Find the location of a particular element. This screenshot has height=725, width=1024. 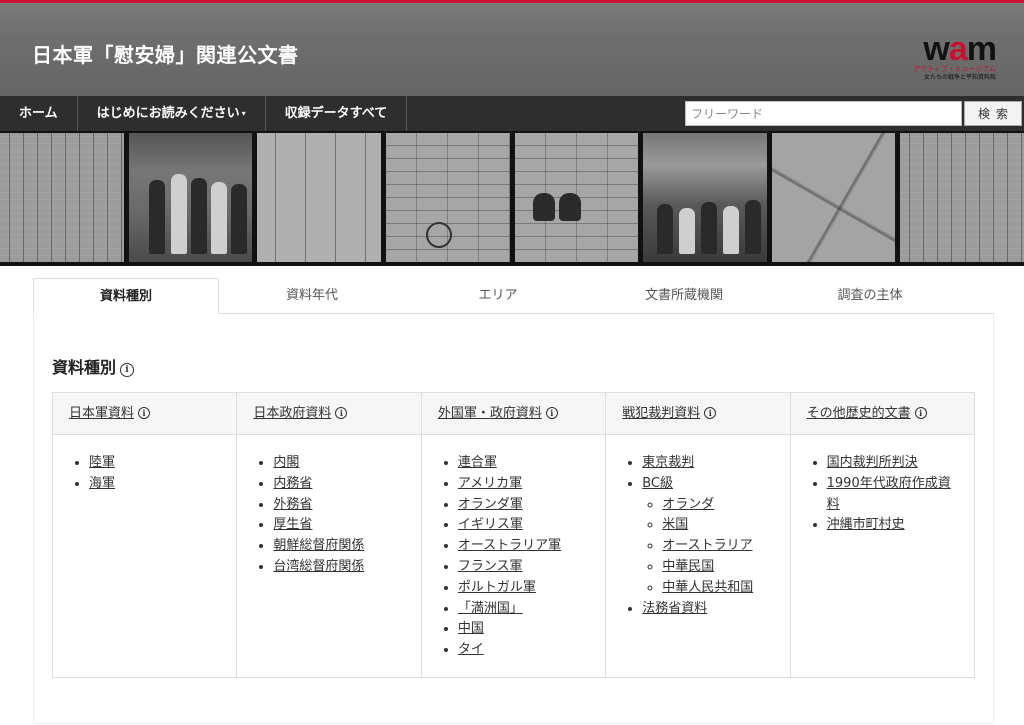

tab-research-subject: 調査の主体 is located at coordinates (870, 295).